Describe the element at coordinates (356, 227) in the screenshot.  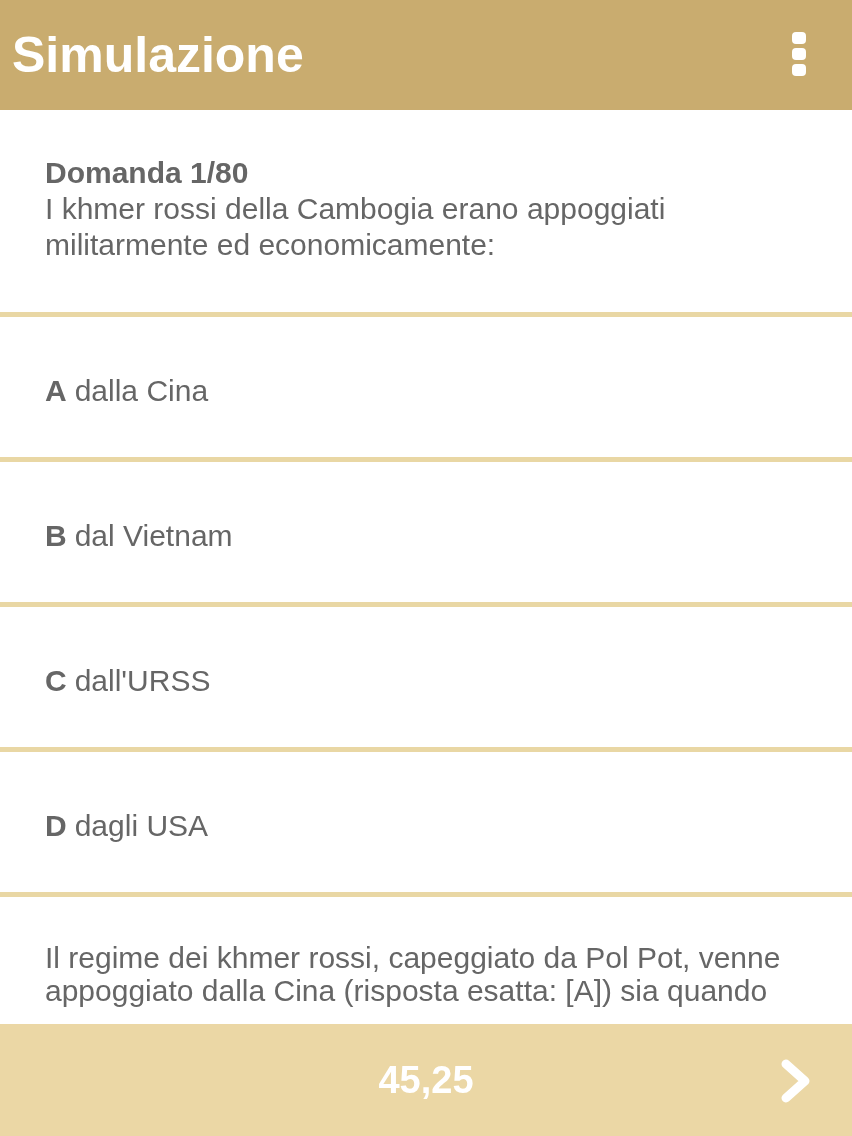
I see `question-text: I khmer rossi della Cambogia erano appoggiati militarmente ed economicamente:` at that location.